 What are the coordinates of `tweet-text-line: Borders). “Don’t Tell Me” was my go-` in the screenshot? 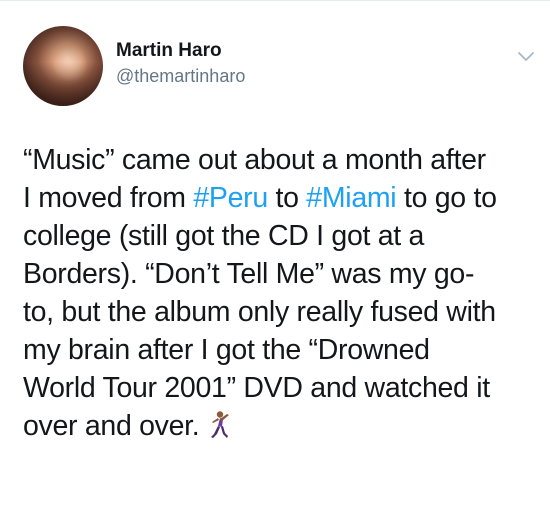 It's located at (283, 274).